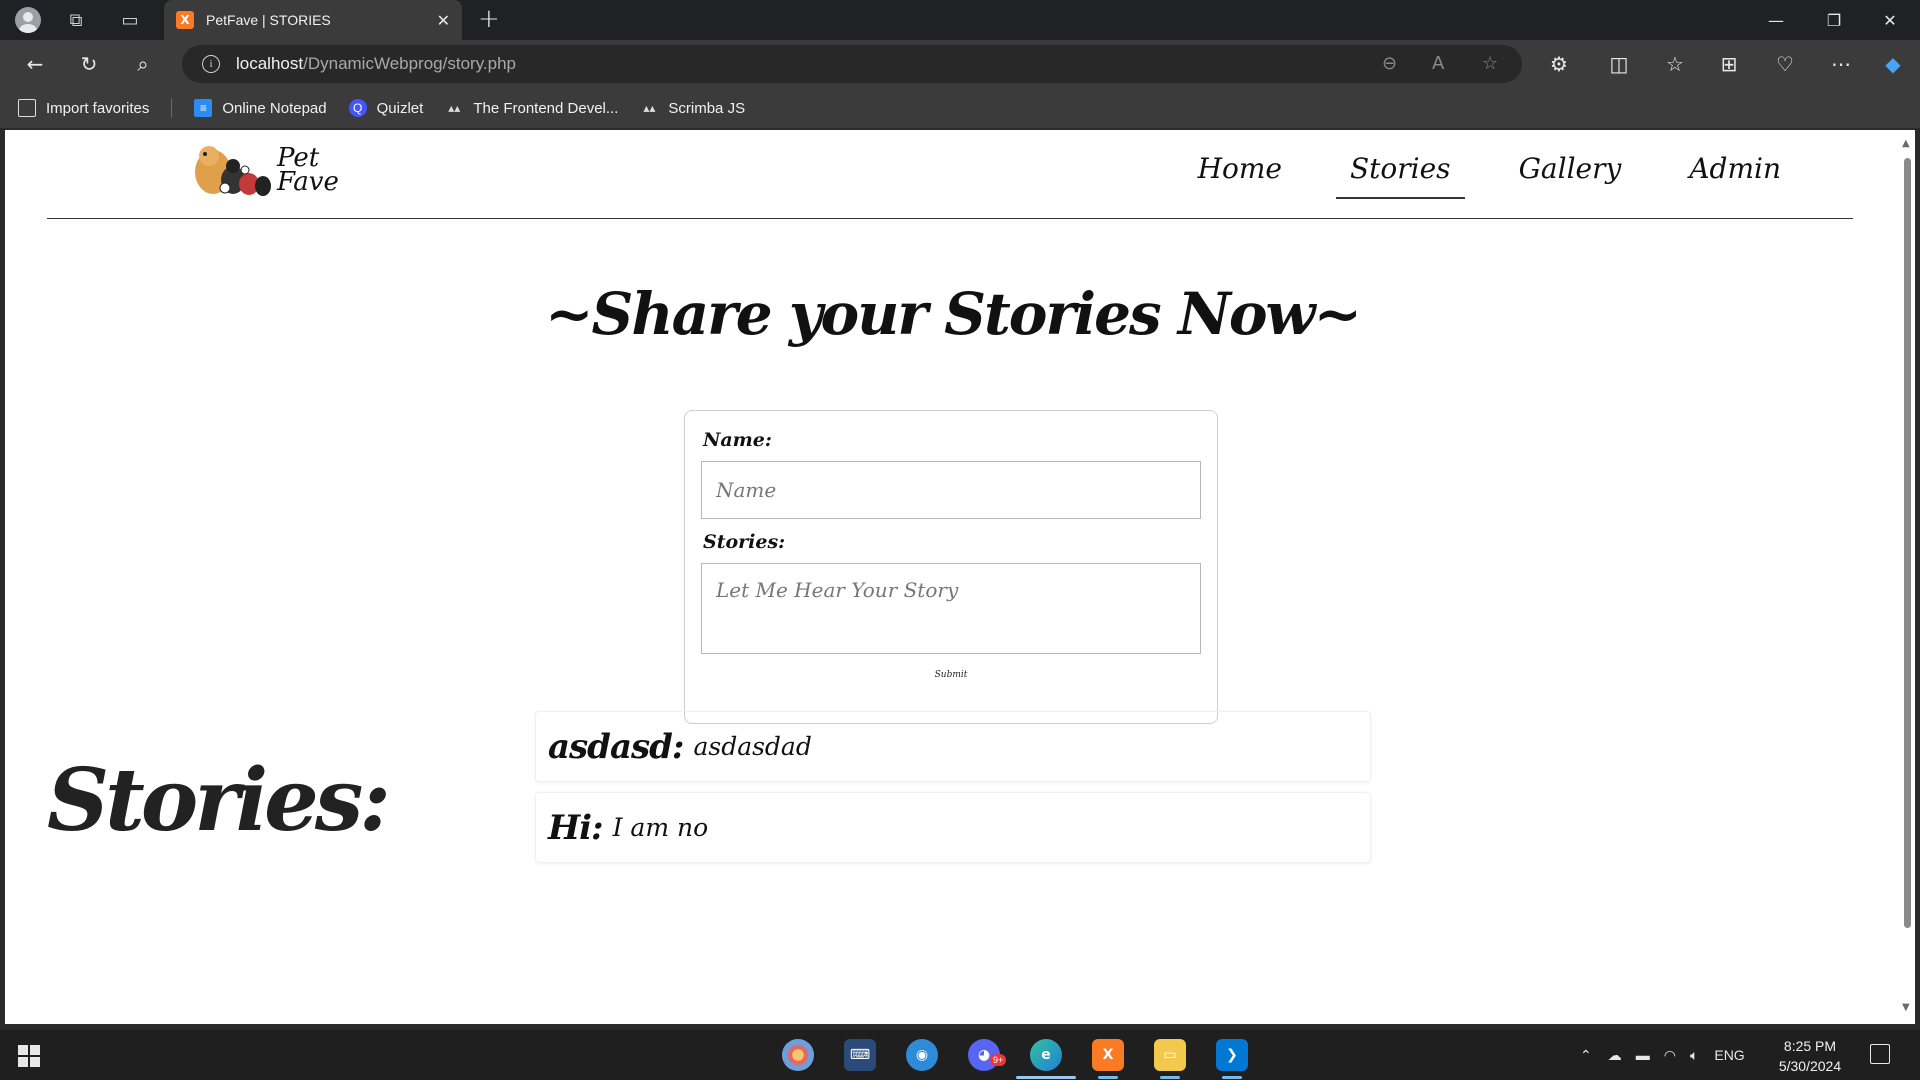 The height and width of the screenshot is (1080, 1920). I want to click on site-logo: Pet Fave, so click(263, 170).